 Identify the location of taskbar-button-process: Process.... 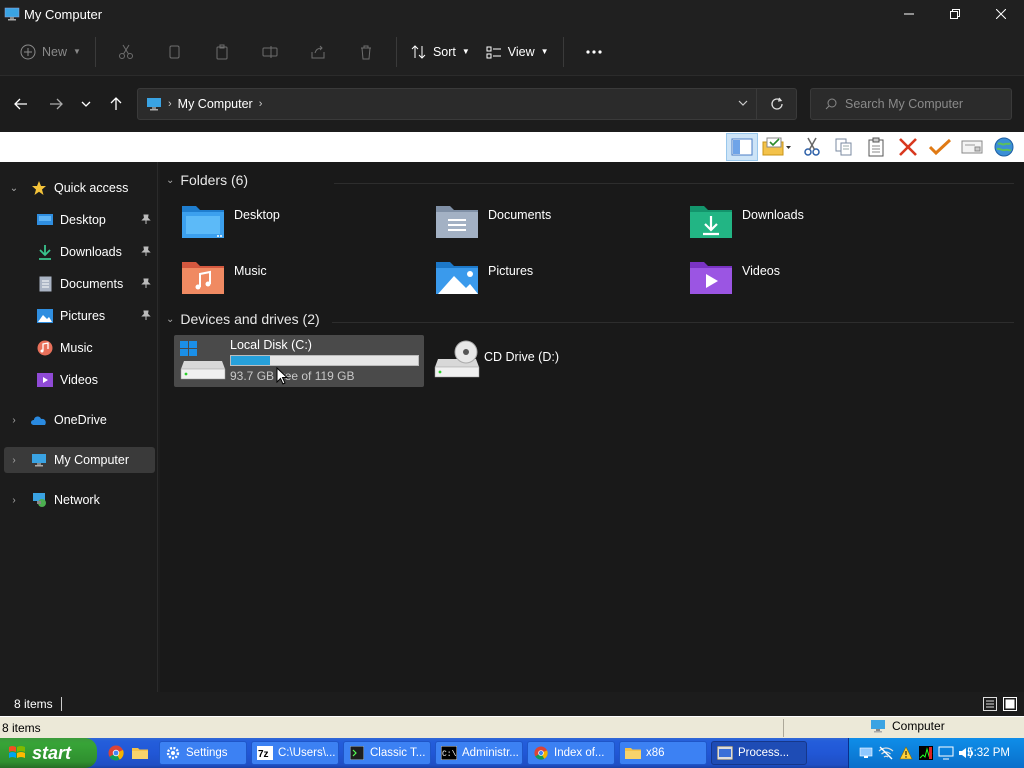
(759, 753).